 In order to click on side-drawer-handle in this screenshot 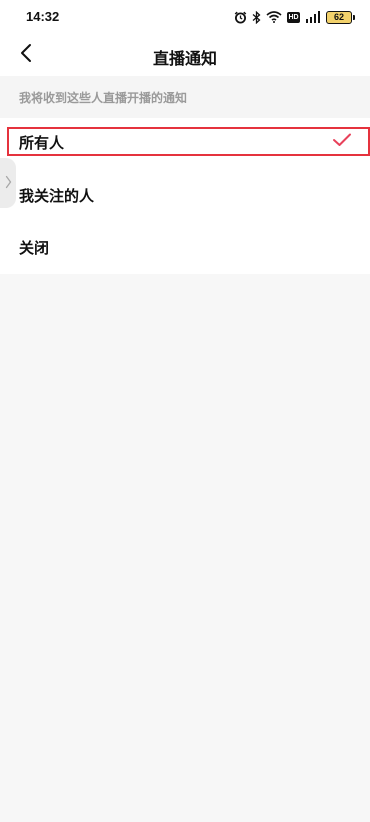, I will do `click(8, 183)`.